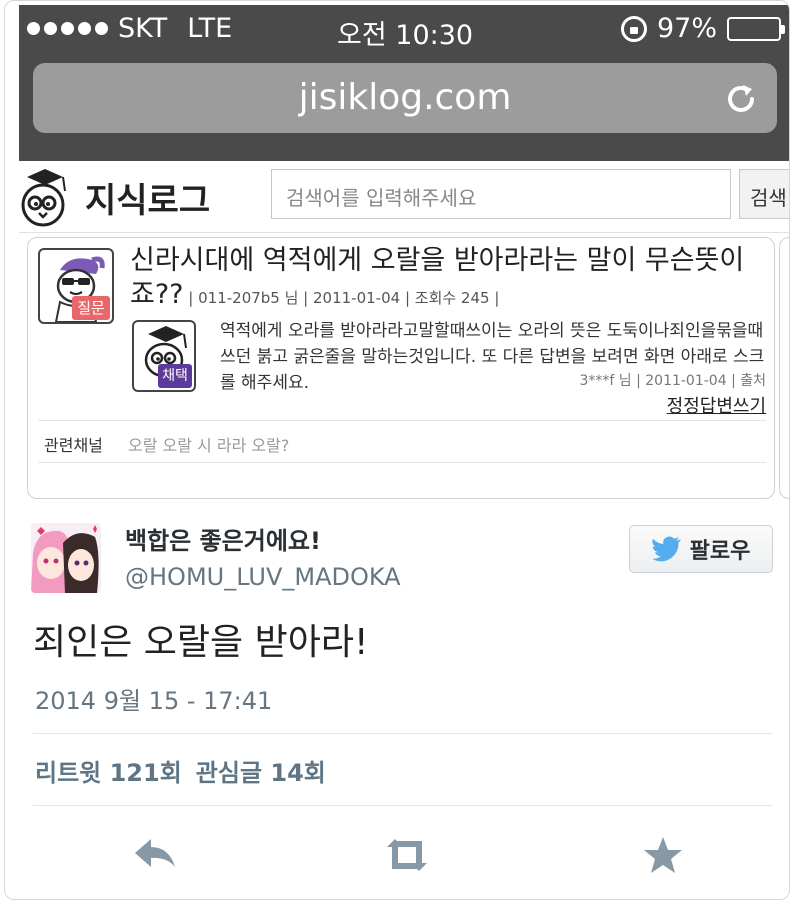 The height and width of the screenshot is (900, 794). Describe the element at coordinates (67, 28) in the screenshot. I see `signal-strength-icon` at that location.